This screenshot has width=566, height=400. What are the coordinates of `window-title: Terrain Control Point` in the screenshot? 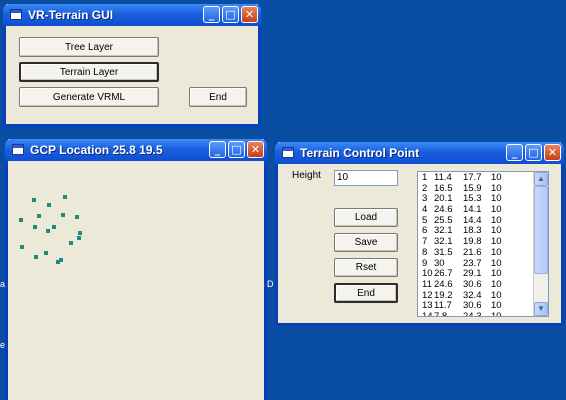 It's located at (360, 153).